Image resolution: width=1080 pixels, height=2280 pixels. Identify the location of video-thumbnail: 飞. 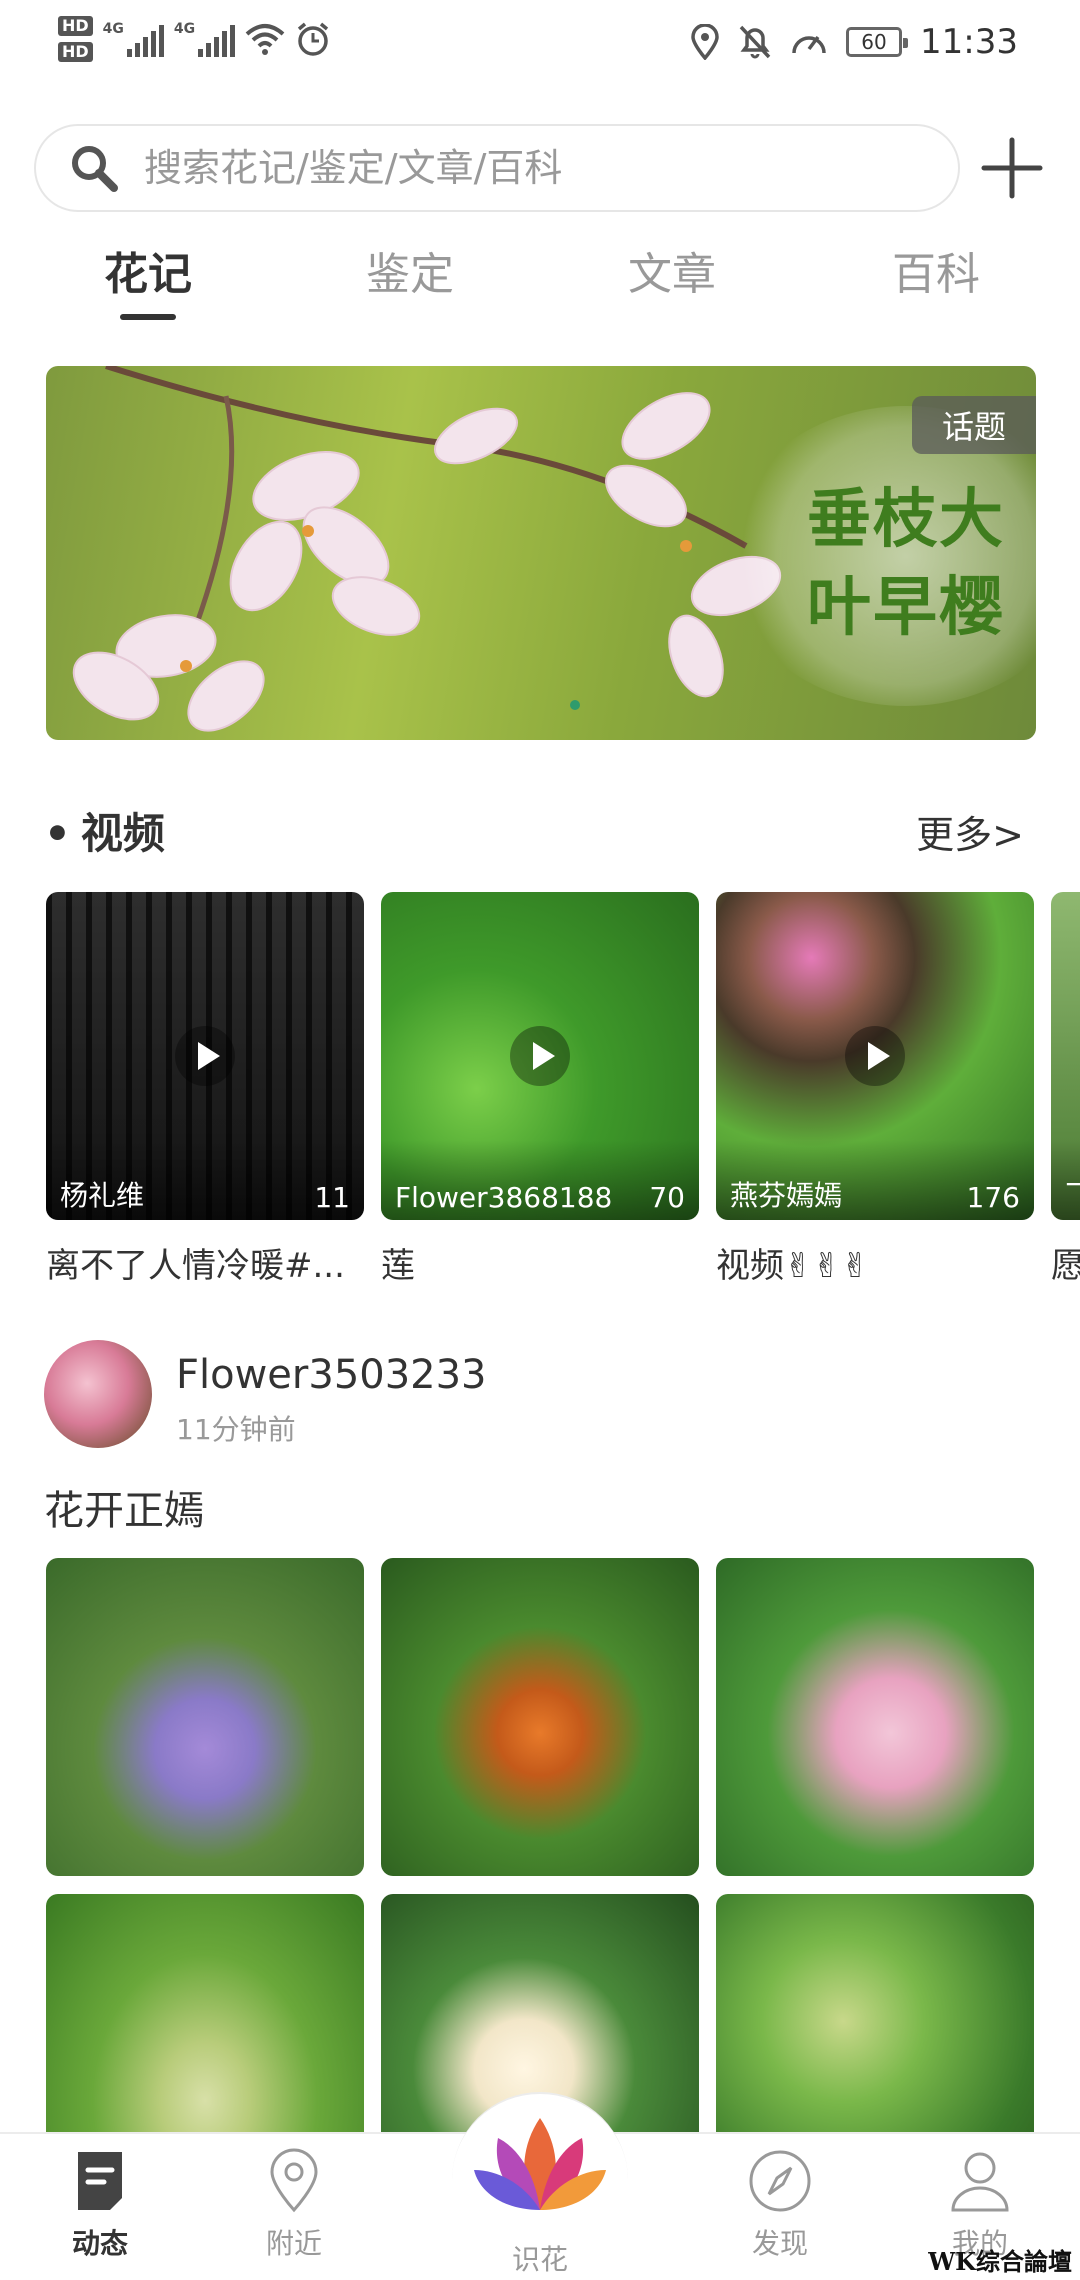
(1065, 1056).